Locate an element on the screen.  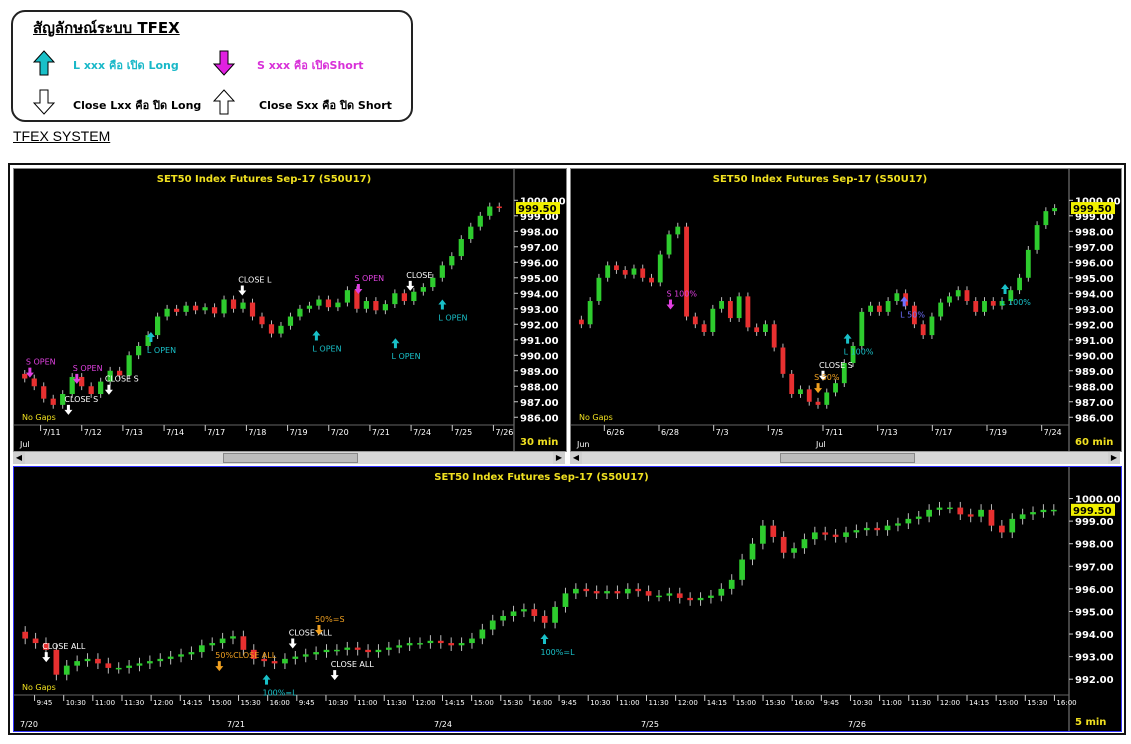
no-gaps-label: No Gaps is located at coordinates (39, 417).